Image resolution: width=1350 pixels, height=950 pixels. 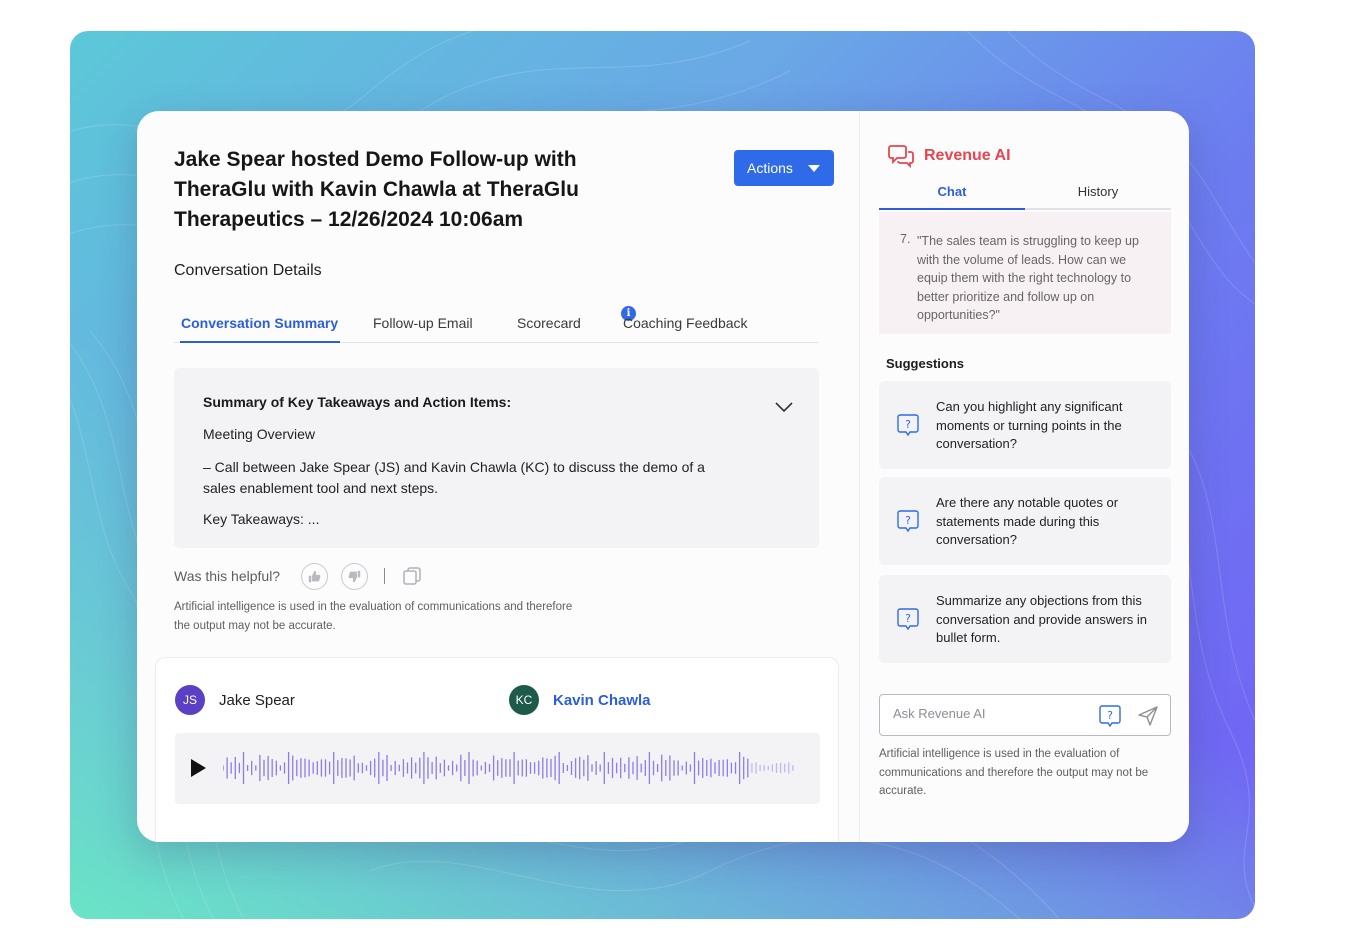 What do you see at coordinates (967, 155) in the screenshot?
I see `revenue-ai-title: Revenue AI` at bounding box center [967, 155].